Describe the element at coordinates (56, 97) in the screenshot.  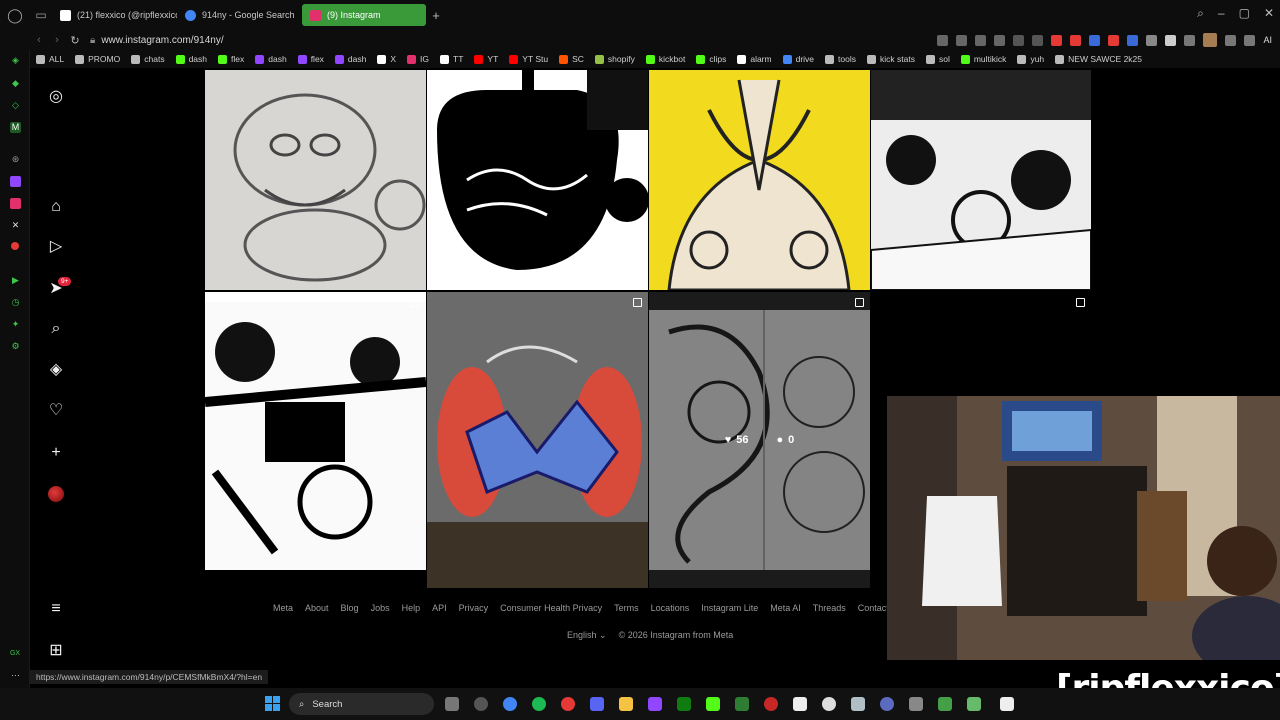
I see `instagram-logo-icon: ◎` at that location.